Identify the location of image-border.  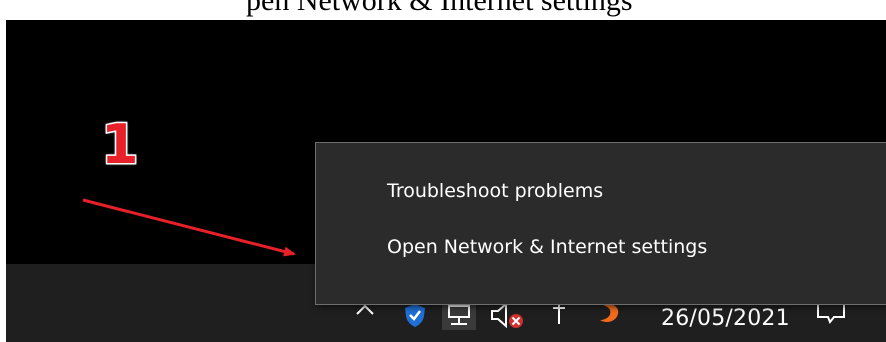
(3, 181).